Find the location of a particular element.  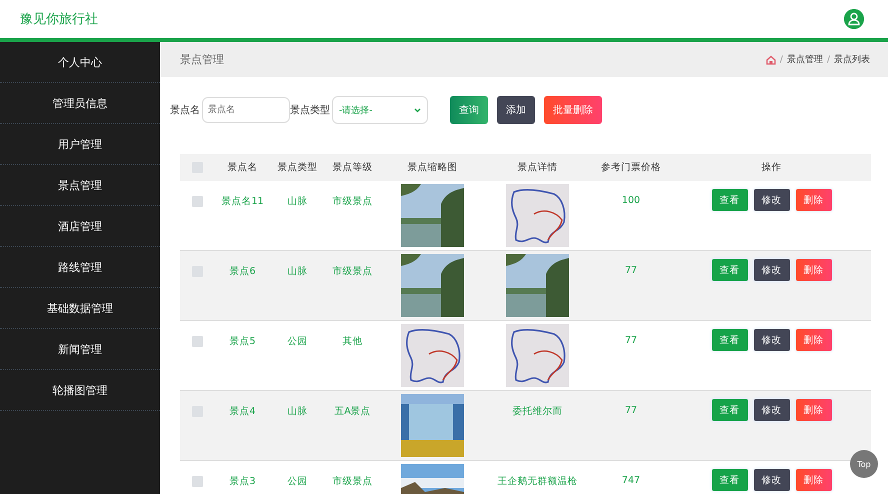

table-cell-text: 747 is located at coordinates (631, 480).